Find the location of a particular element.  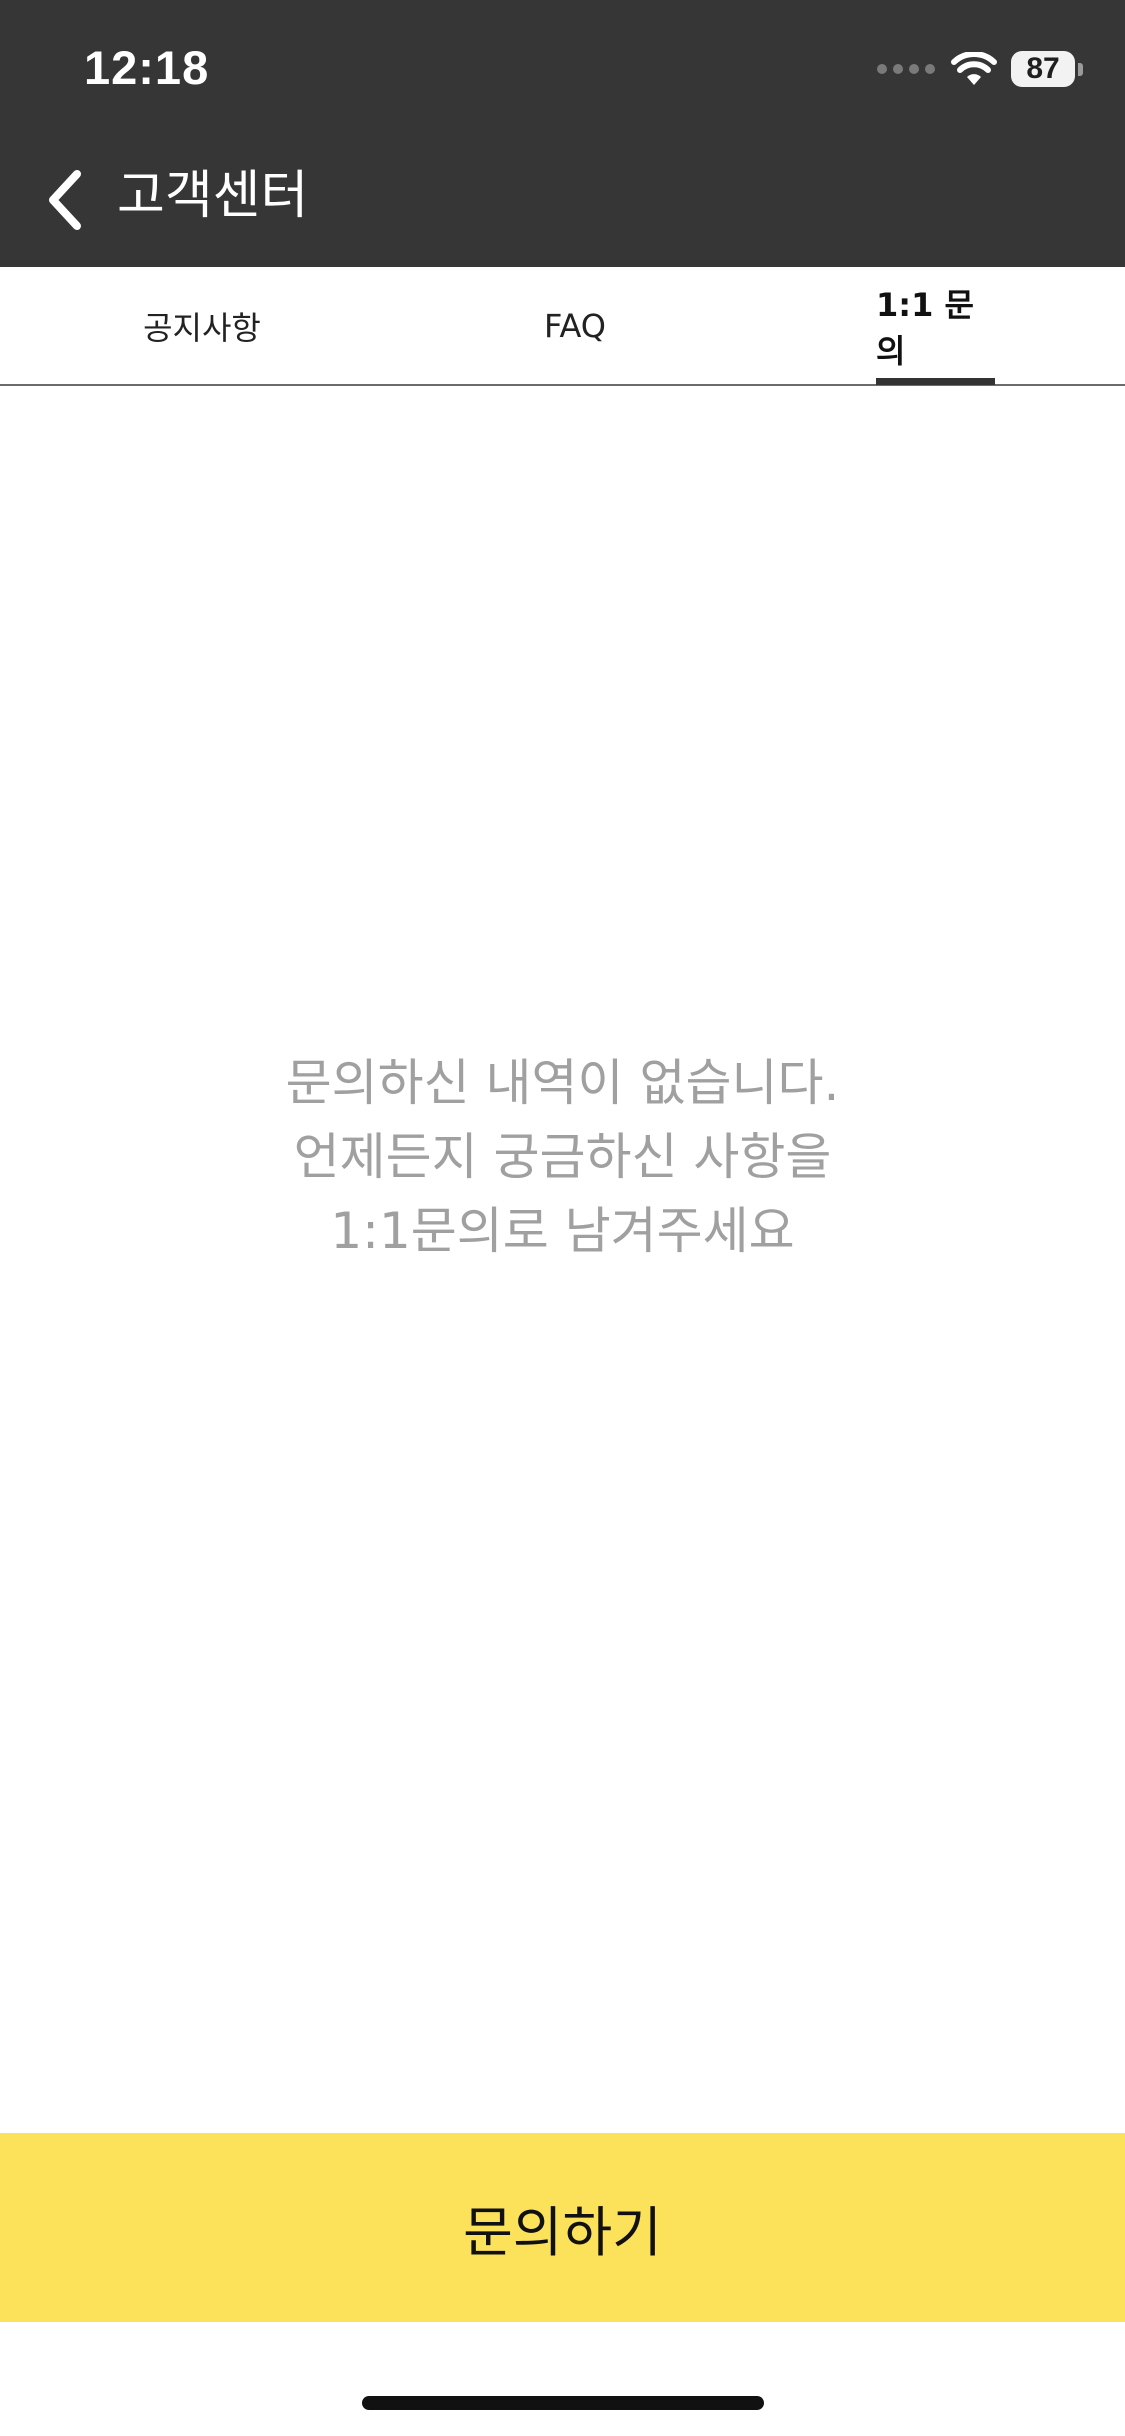

tab-bar: 공지사항 FAQ 1:1 문의 is located at coordinates (562, 326).